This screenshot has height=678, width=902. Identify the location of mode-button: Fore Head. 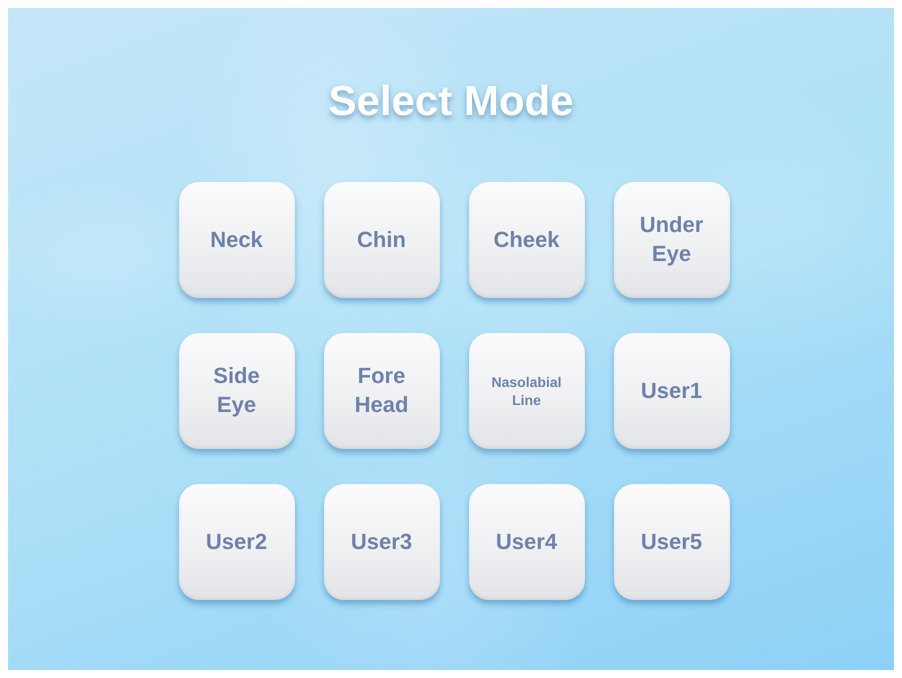
(382, 391).